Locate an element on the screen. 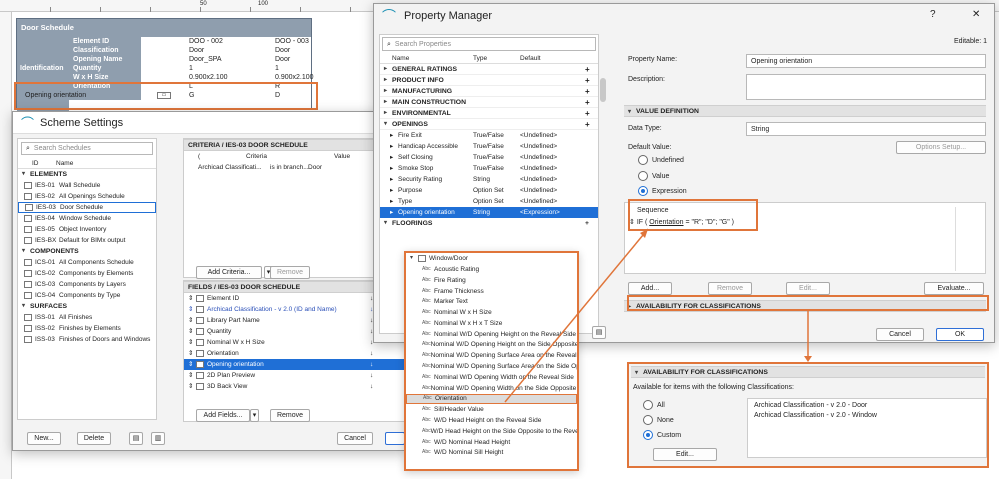  radio-all: All is located at coordinates (654, 405).